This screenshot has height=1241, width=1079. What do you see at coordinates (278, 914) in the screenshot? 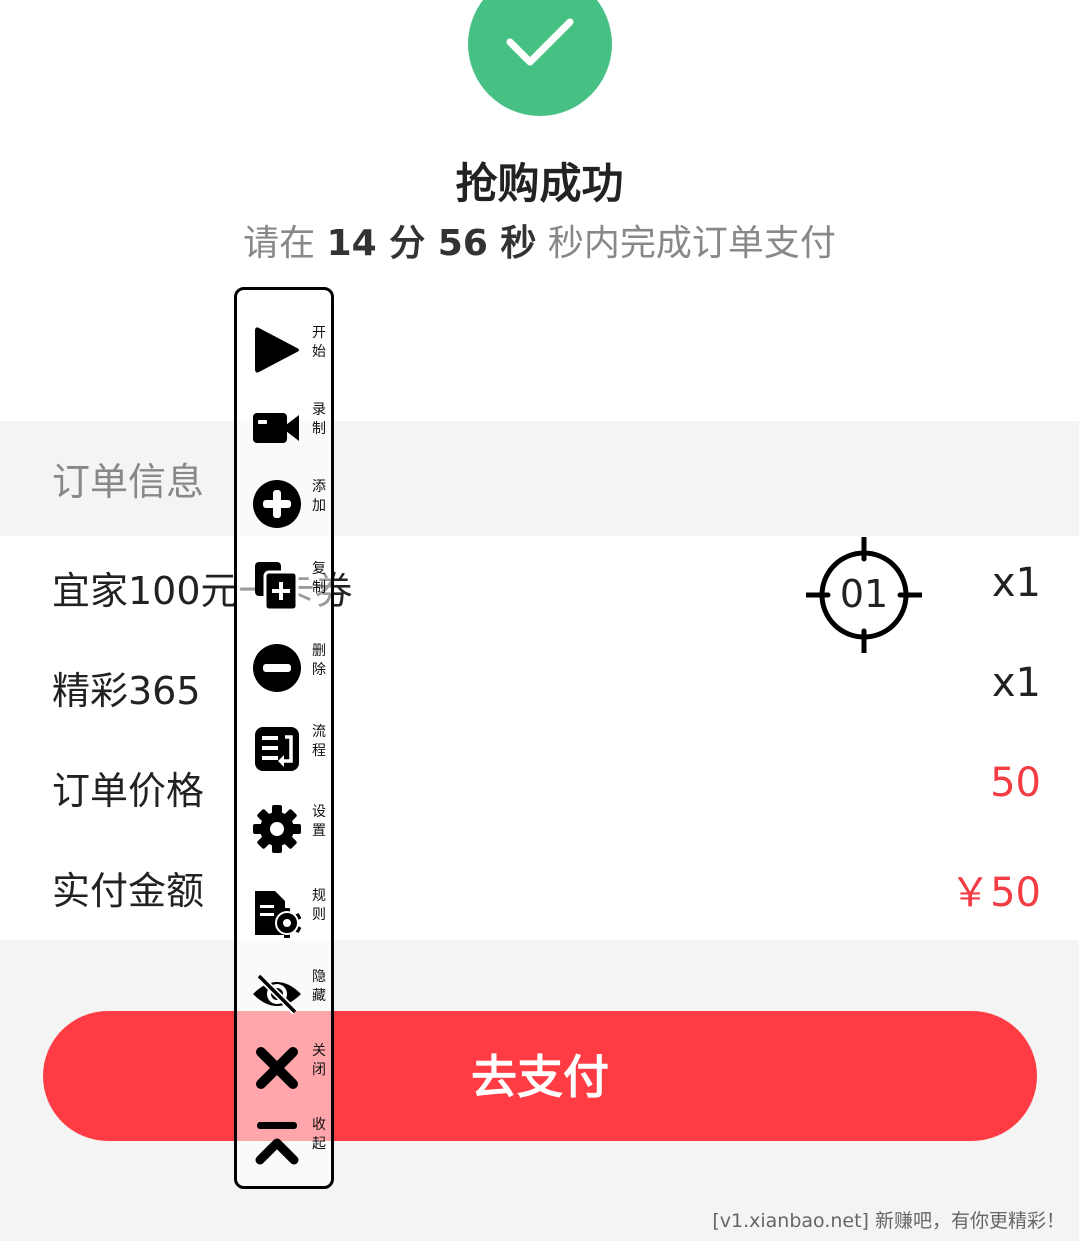
I see `rules-icon` at bounding box center [278, 914].